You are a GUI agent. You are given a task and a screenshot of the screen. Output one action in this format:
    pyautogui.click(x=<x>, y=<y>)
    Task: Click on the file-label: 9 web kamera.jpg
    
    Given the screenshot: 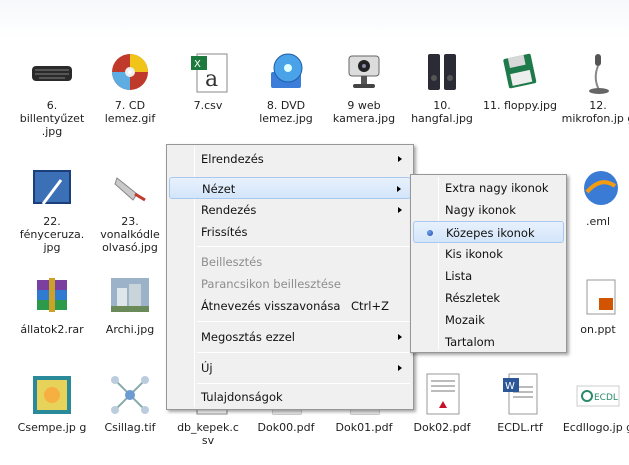 What is the action you would take?
    pyautogui.click(x=364, y=112)
    